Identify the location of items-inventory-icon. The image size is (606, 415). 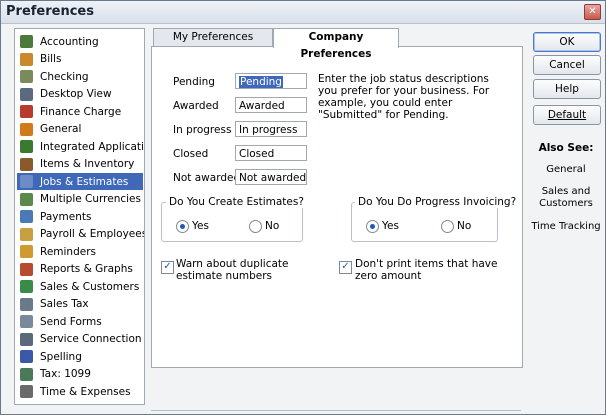
(26, 164).